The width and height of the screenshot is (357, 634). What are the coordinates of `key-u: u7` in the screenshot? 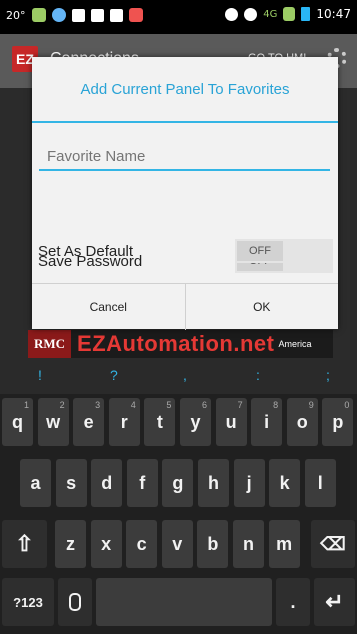 It's located at (231, 422).